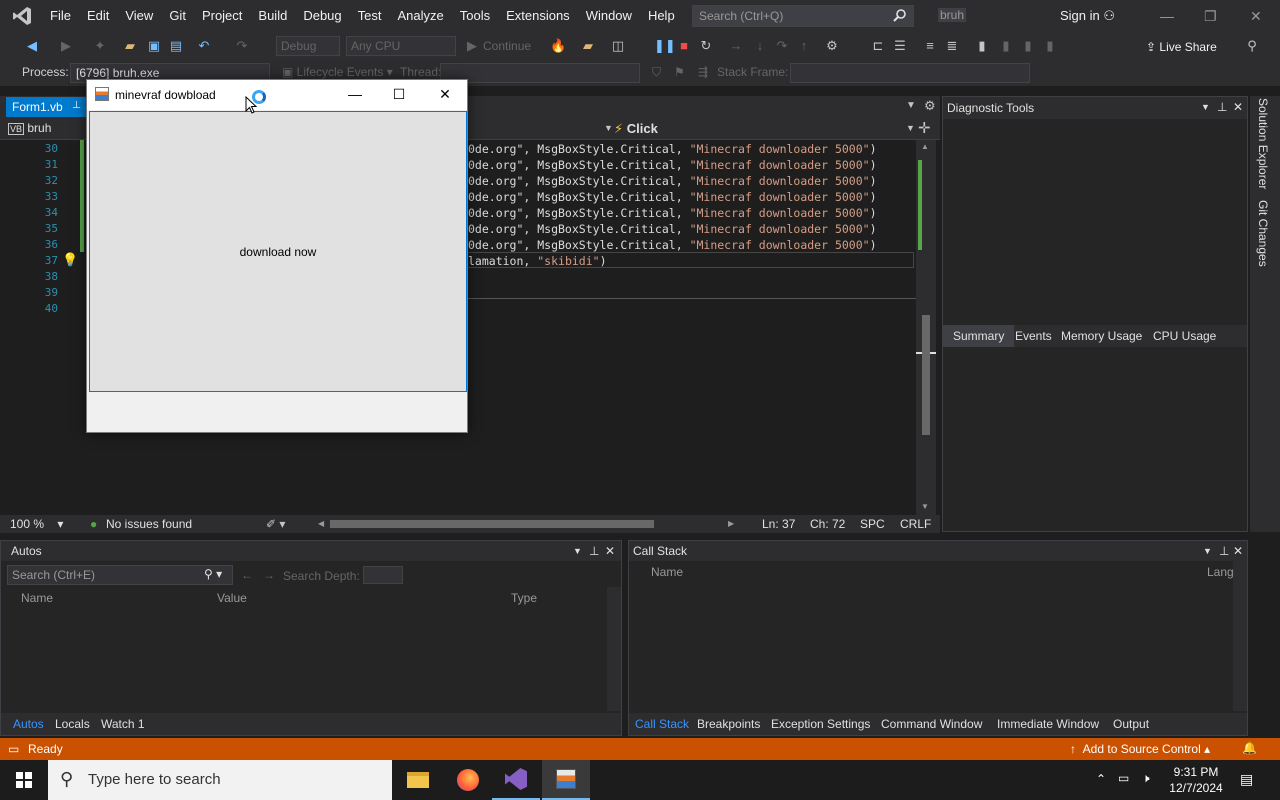 This screenshot has width=1280, height=800. Describe the element at coordinates (667, 572) in the screenshot. I see `column-name: Name` at that location.